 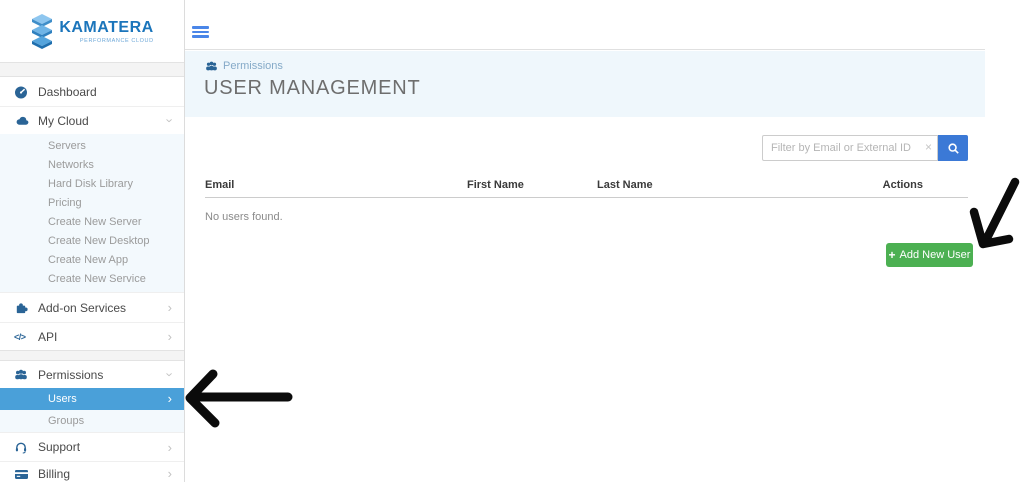 What do you see at coordinates (59, 447) in the screenshot?
I see `sidebar-item-label: Support` at bounding box center [59, 447].